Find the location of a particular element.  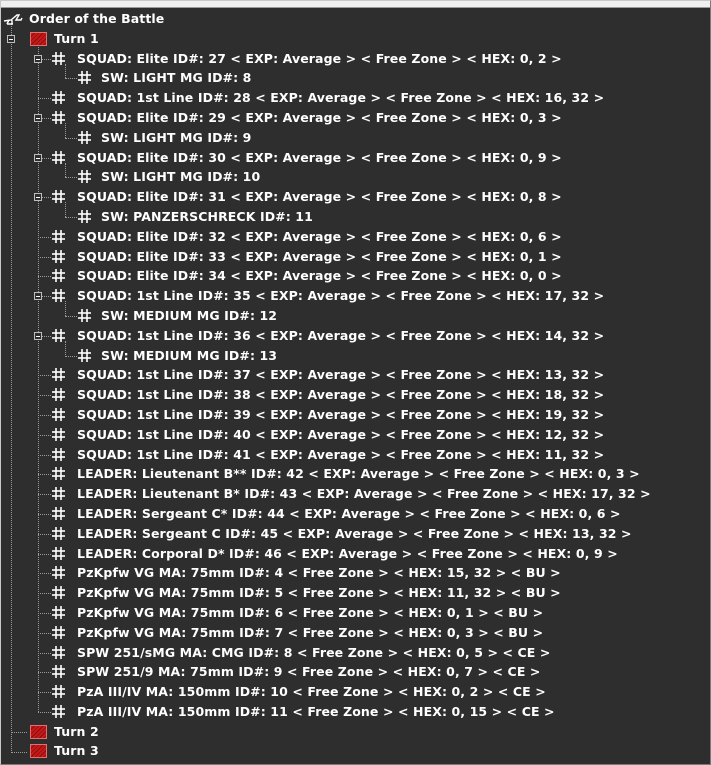

turn-label: Turn 3 is located at coordinates (76, 751).